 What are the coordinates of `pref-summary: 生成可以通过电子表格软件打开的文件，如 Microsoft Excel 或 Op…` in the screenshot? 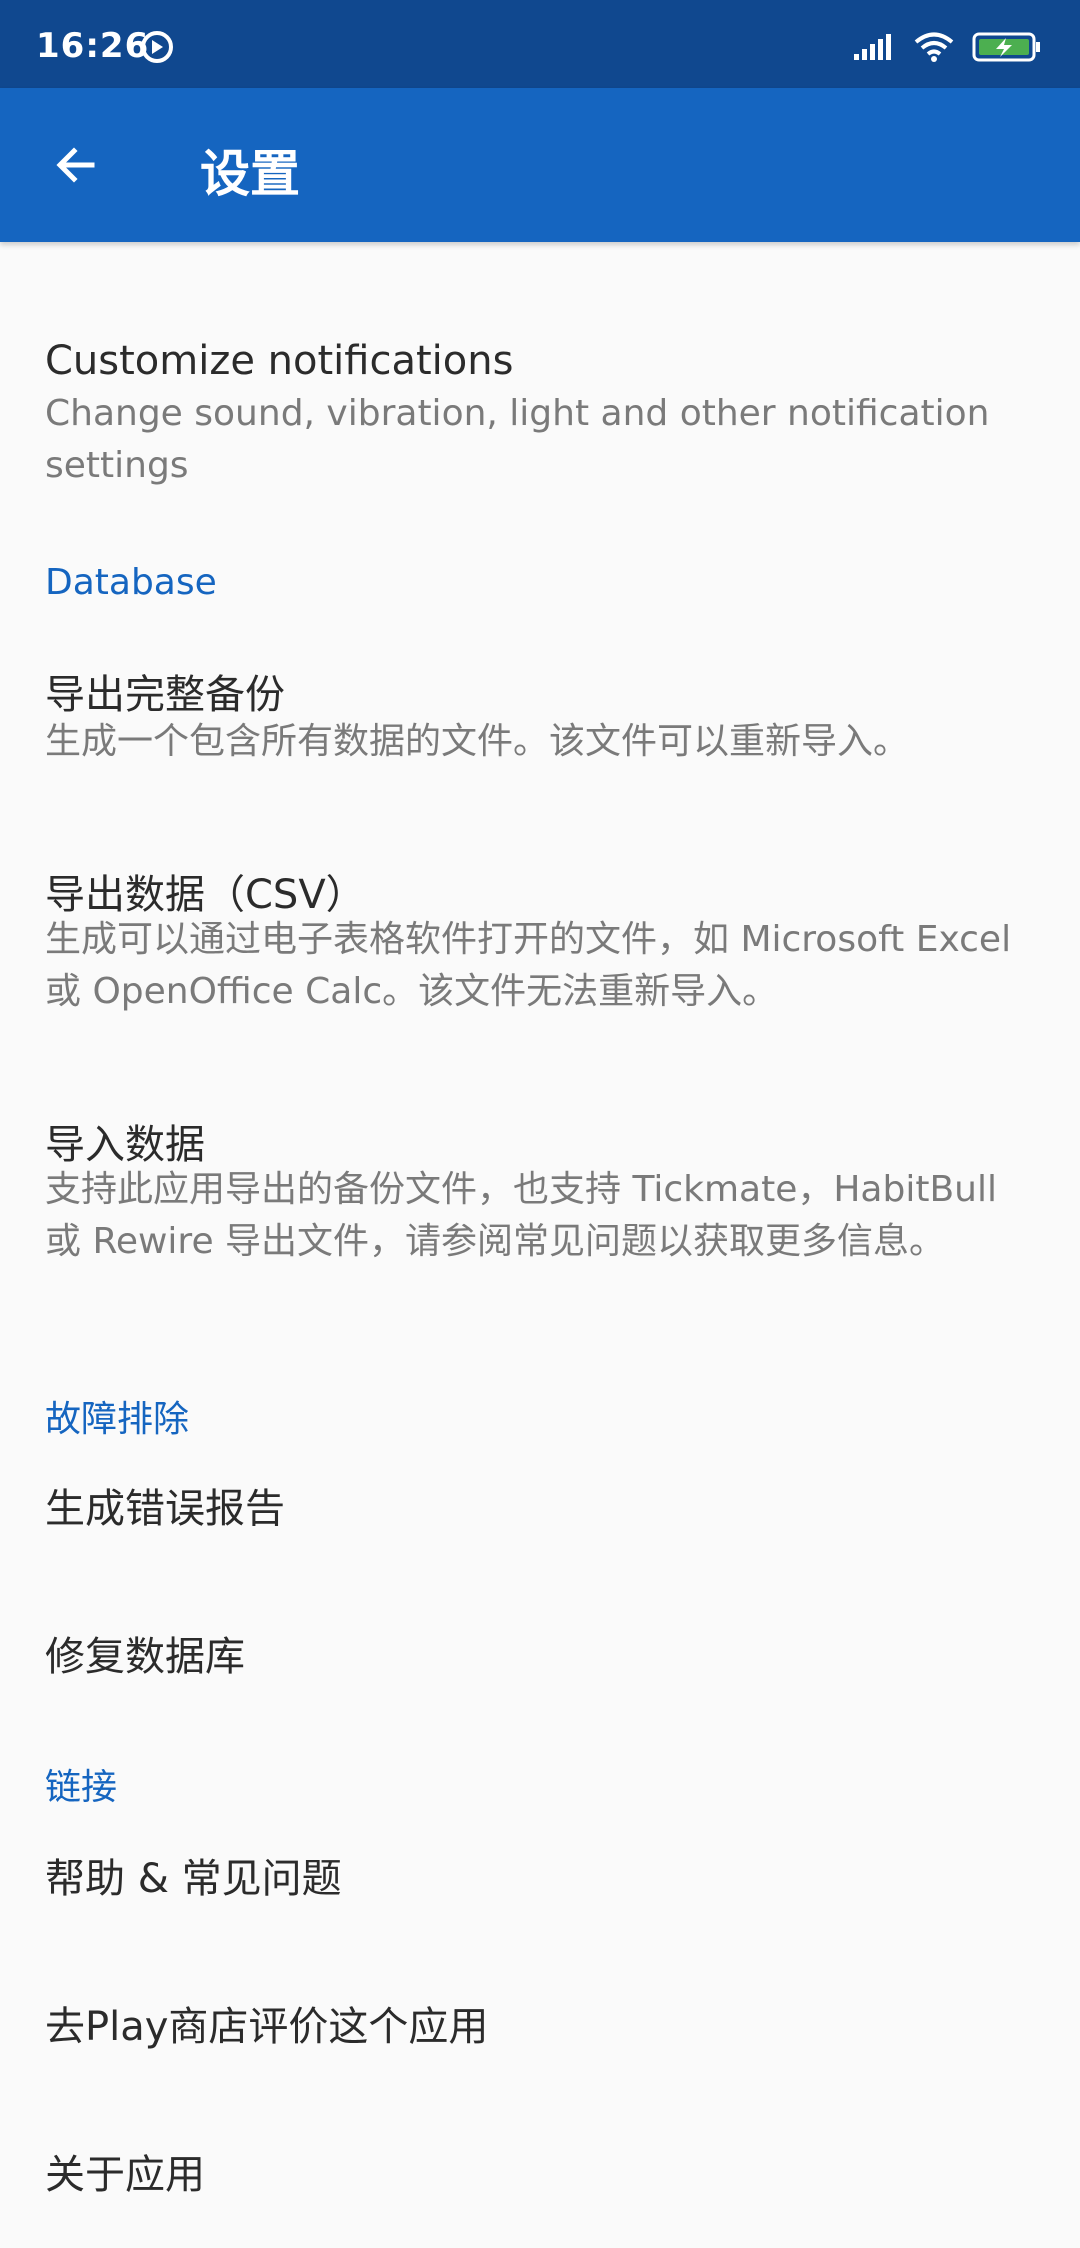 It's located at (528, 965).